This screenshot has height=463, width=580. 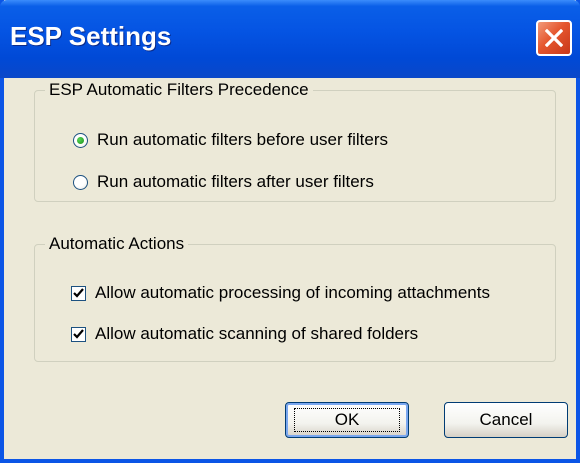 I want to click on ok-button-label: OK, so click(x=347, y=420).